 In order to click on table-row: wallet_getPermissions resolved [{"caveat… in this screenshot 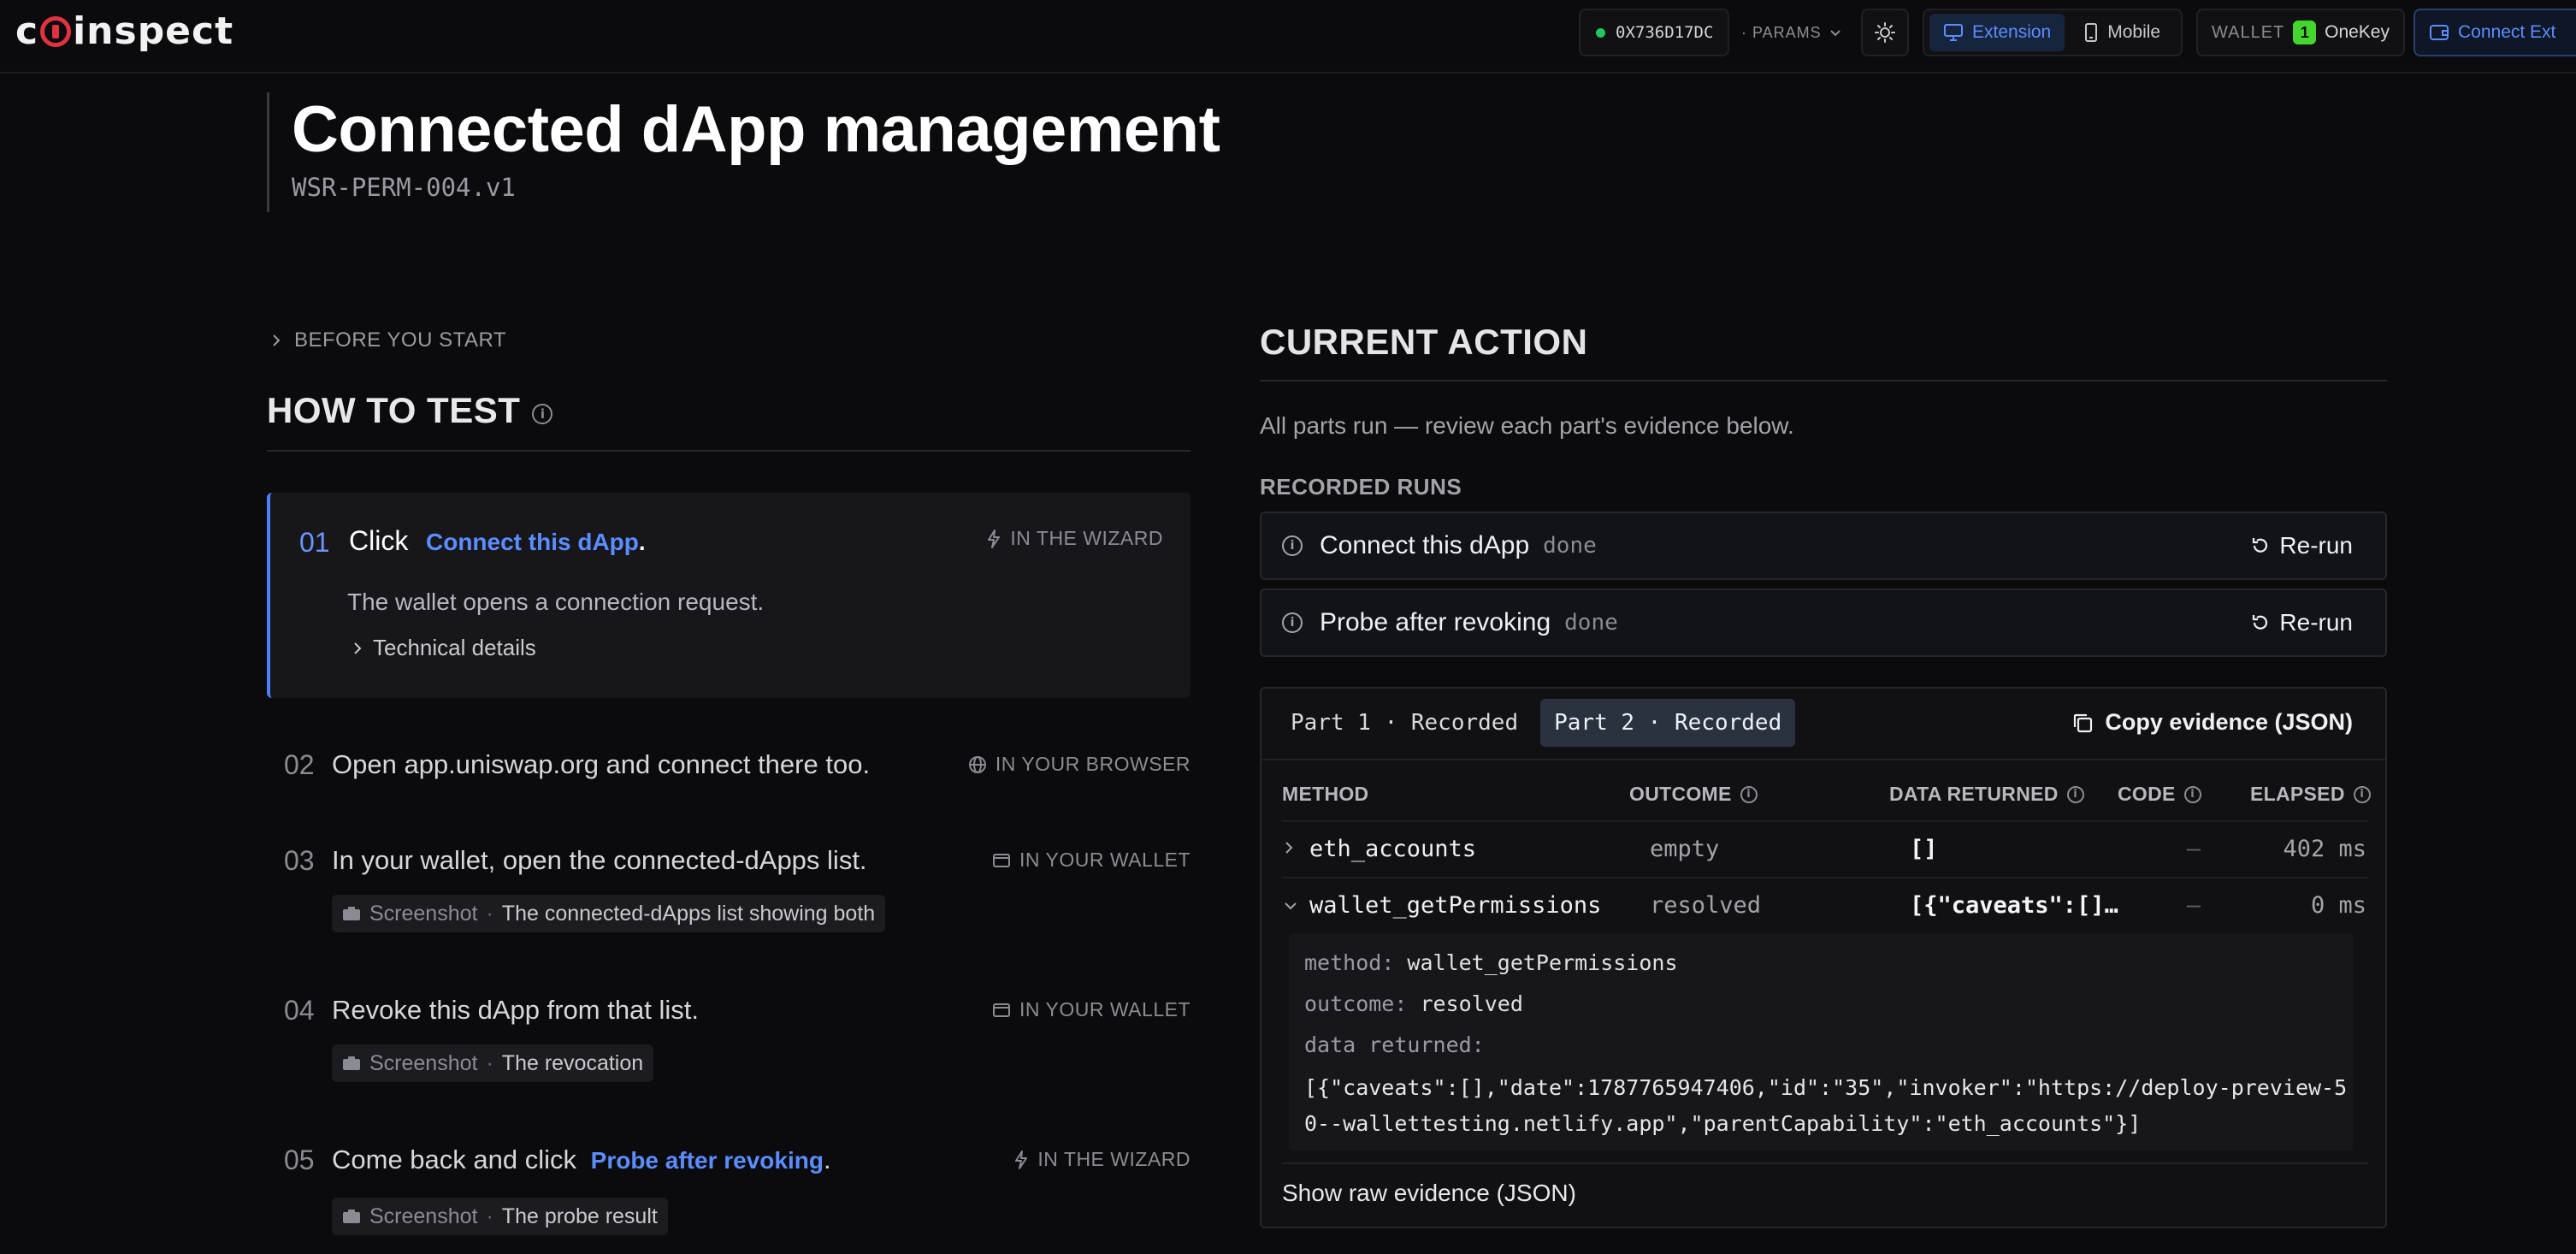, I will do `click(1825, 904)`.